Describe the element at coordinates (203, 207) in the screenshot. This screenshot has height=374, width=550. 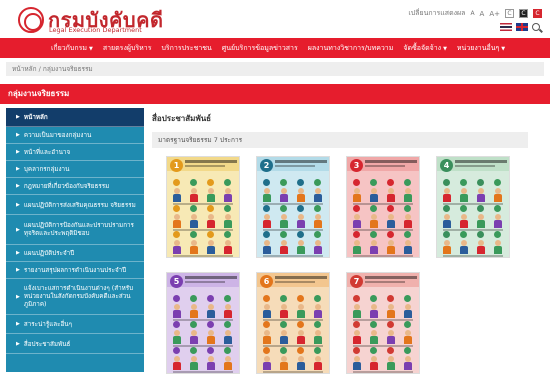
I see `poster-card-1: 1` at that location.